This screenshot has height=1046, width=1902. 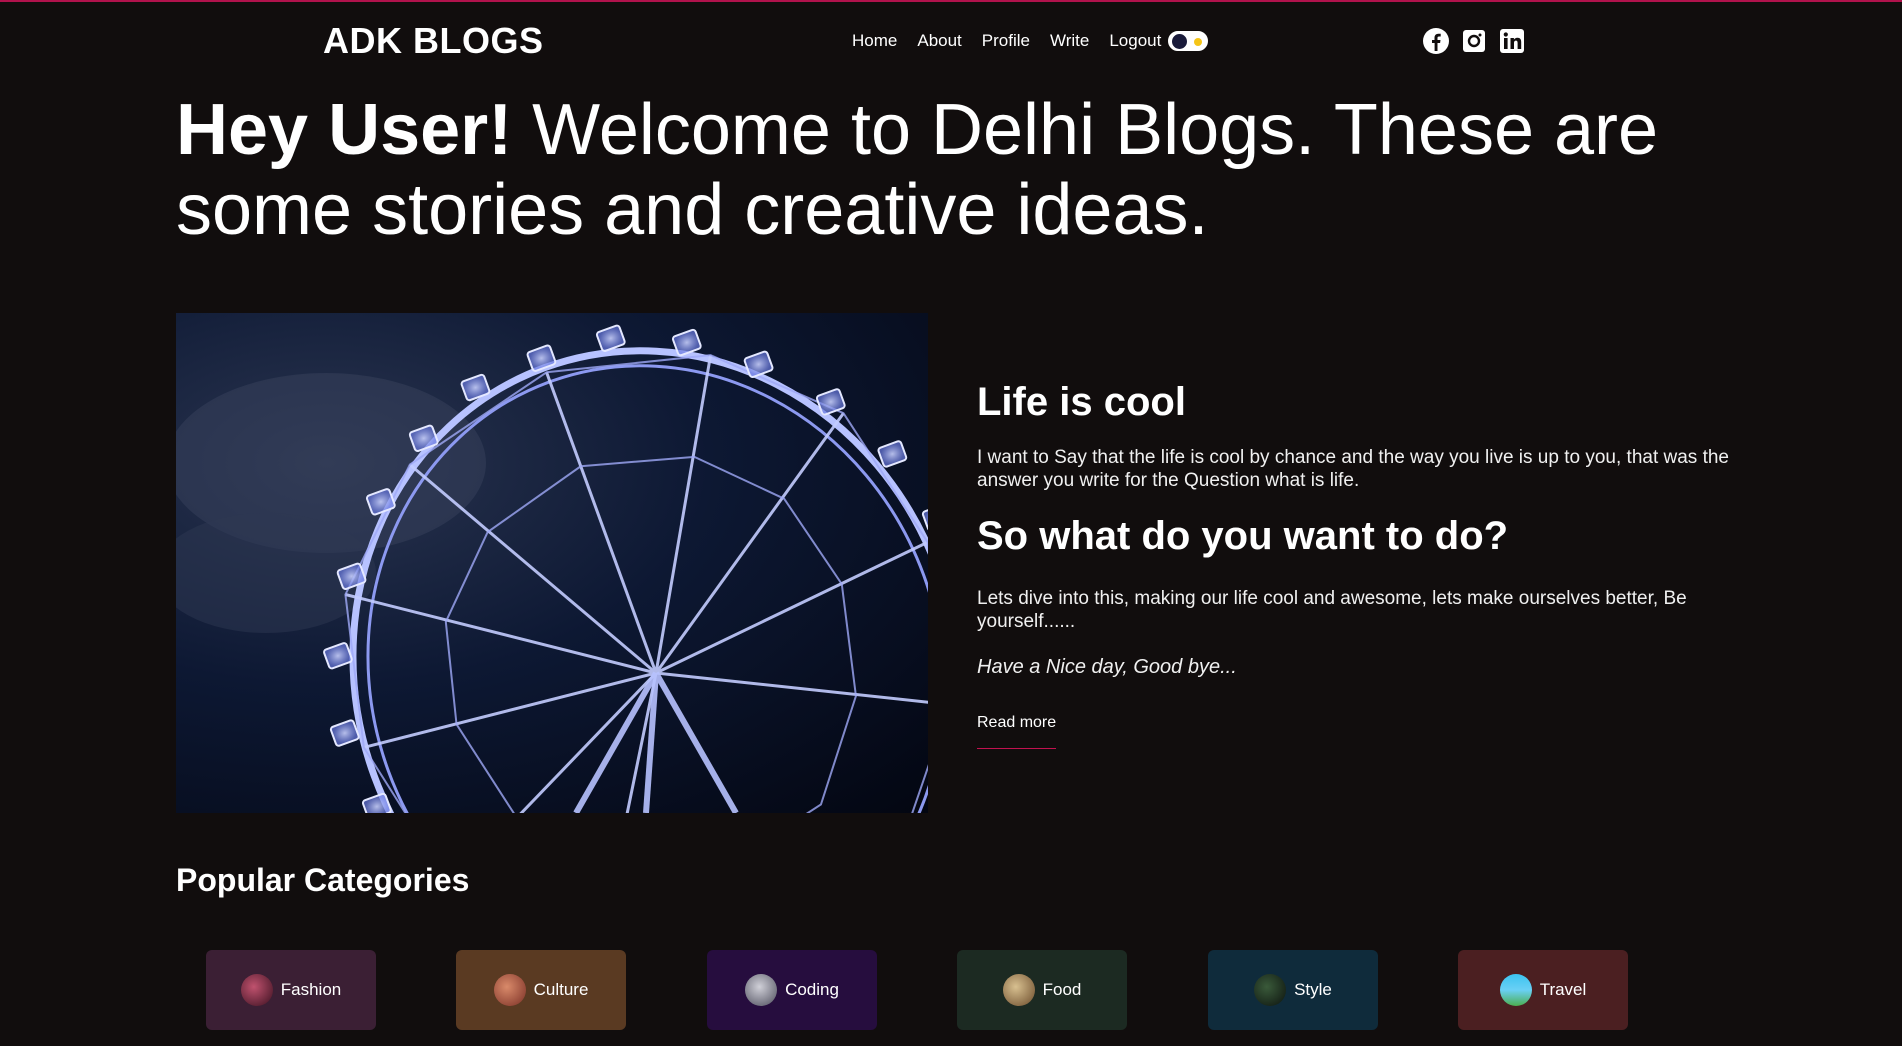 I want to click on nav-home: Home, so click(x=874, y=41).